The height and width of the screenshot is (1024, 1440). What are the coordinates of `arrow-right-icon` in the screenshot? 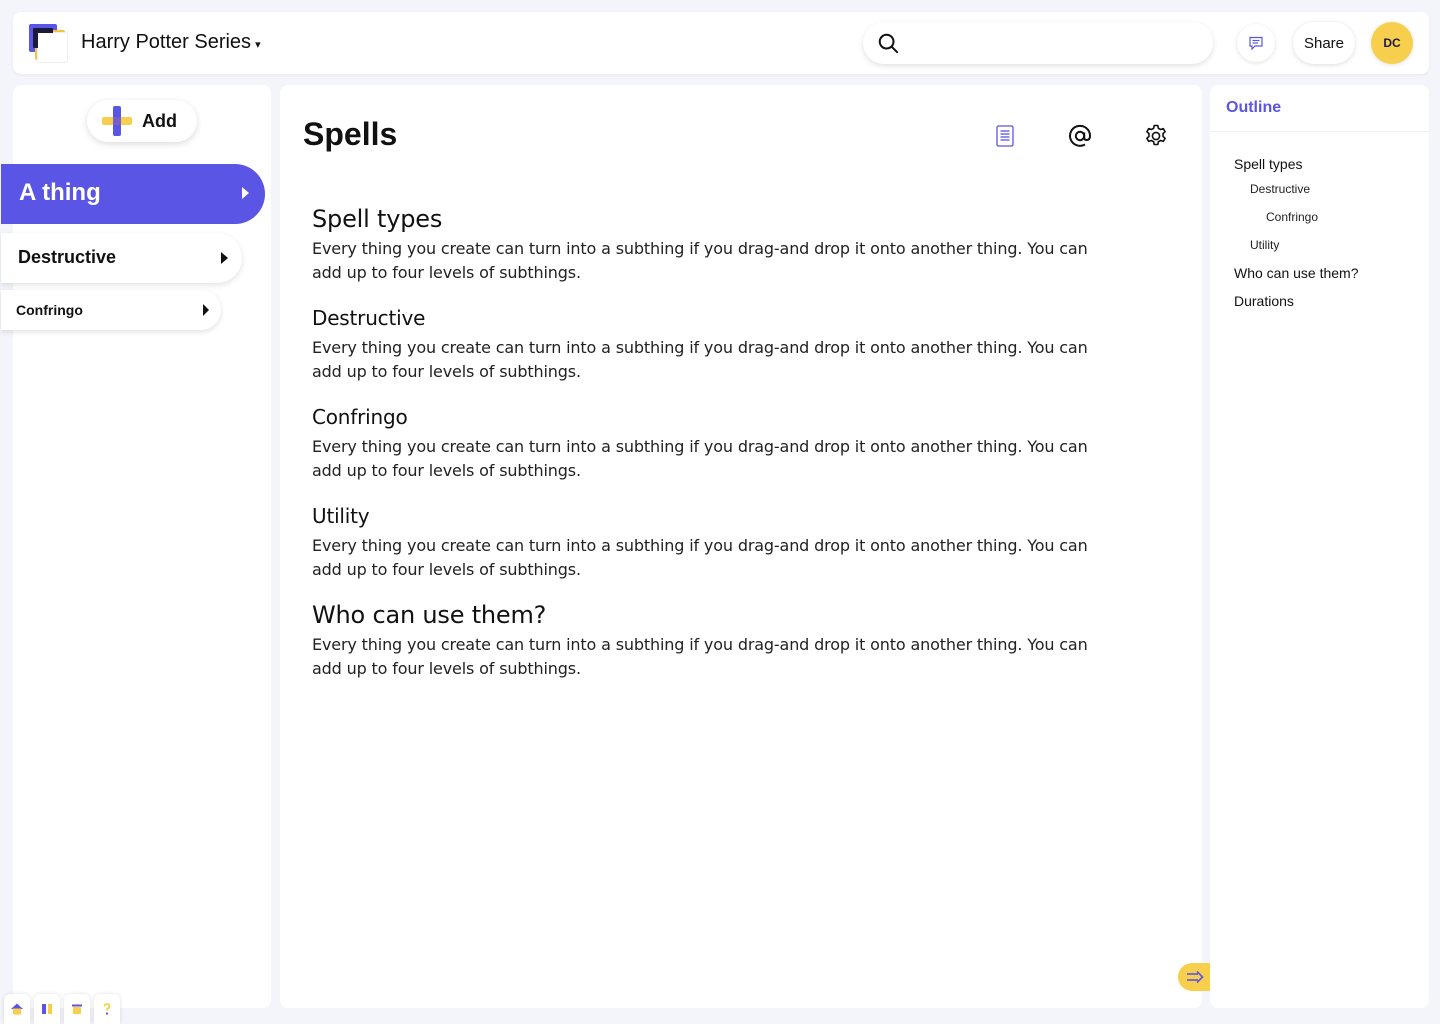 It's located at (1195, 977).